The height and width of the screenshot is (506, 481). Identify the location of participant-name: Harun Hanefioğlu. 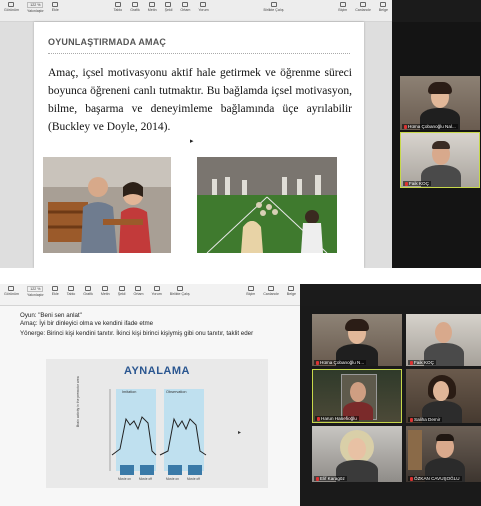
(337, 418).